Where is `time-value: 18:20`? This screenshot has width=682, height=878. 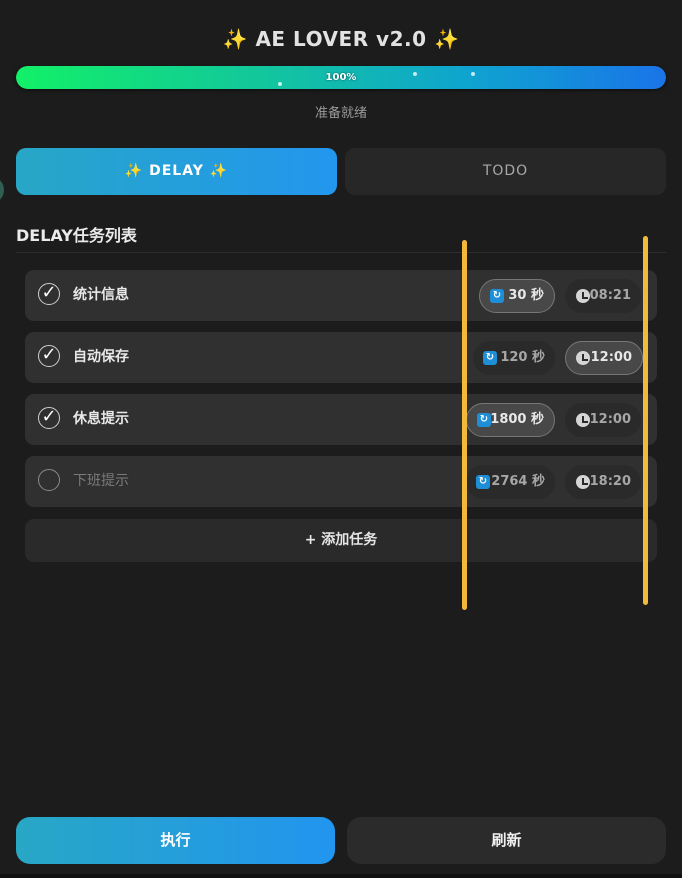 time-value: 18:20 is located at coordinates (610, 481).